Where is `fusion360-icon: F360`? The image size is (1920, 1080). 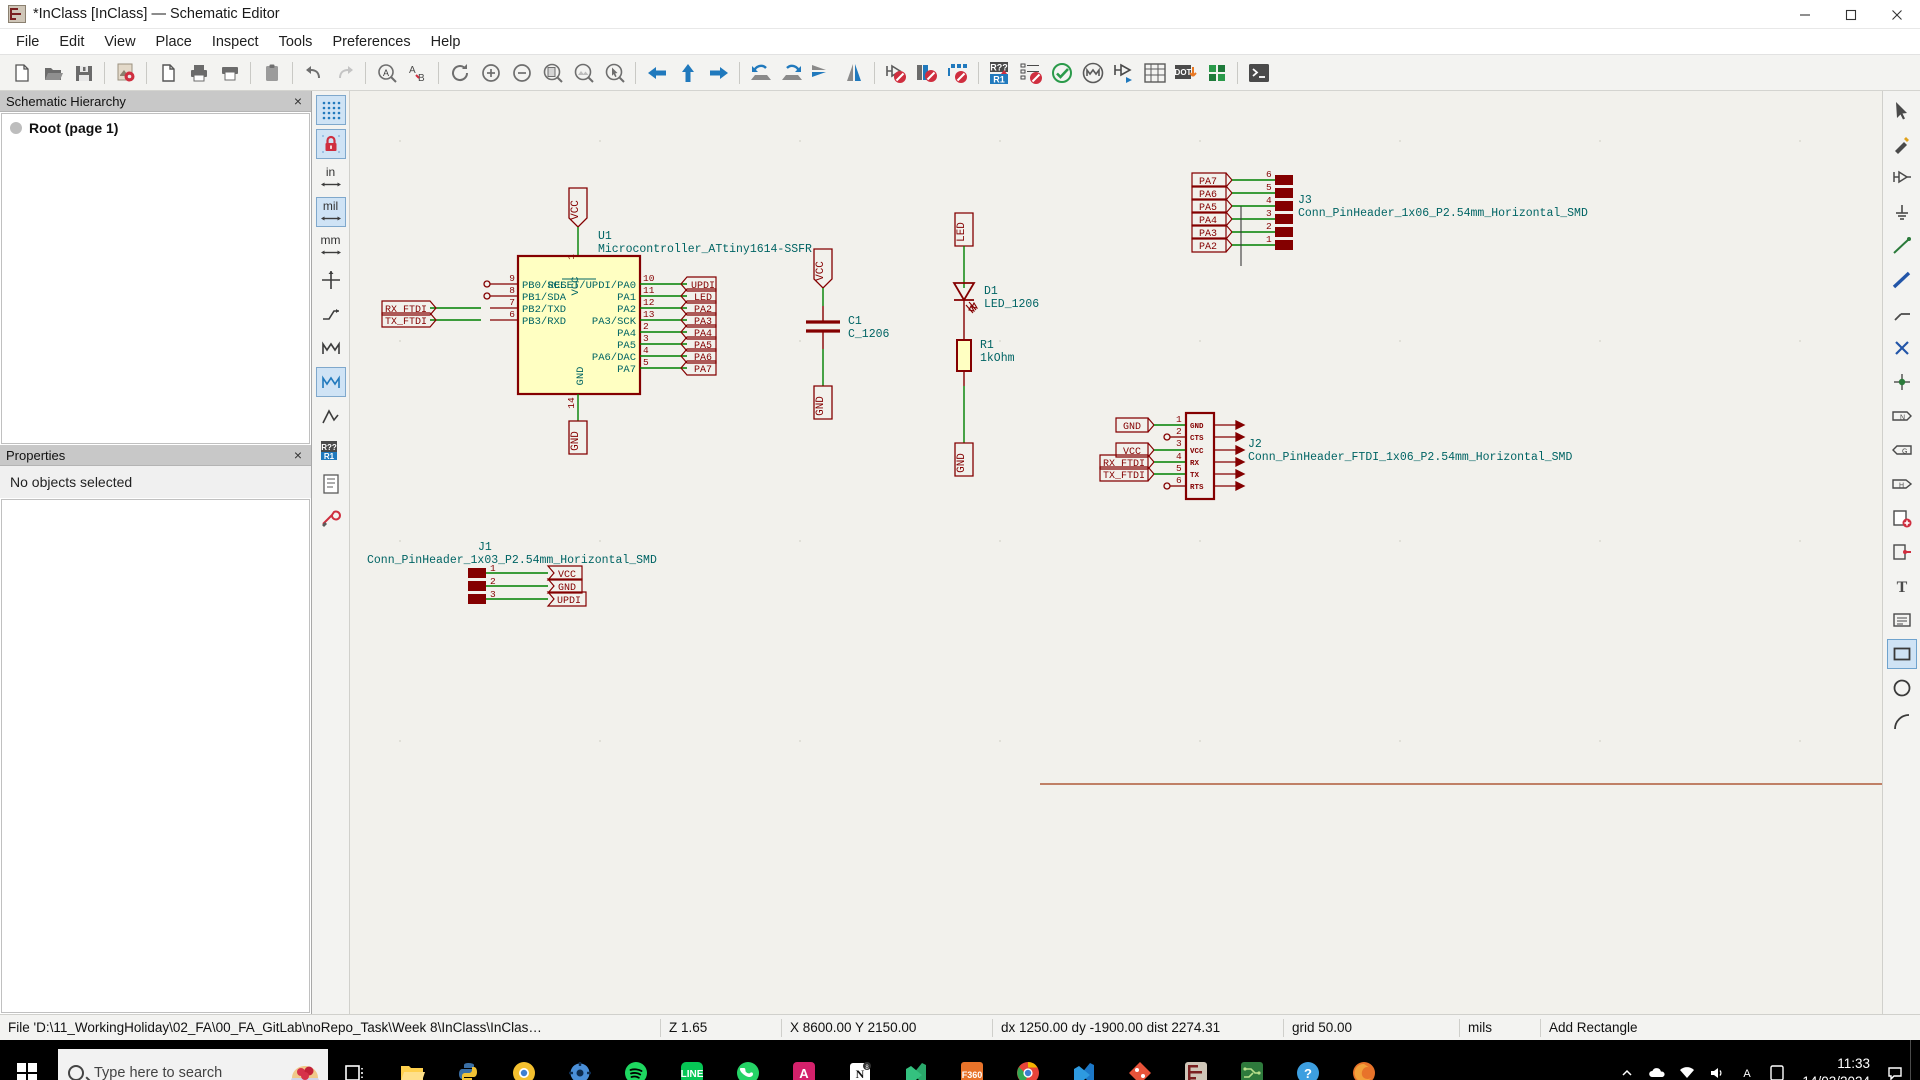
fusion360-icon: F360 is located at coordinates (972, 1060).